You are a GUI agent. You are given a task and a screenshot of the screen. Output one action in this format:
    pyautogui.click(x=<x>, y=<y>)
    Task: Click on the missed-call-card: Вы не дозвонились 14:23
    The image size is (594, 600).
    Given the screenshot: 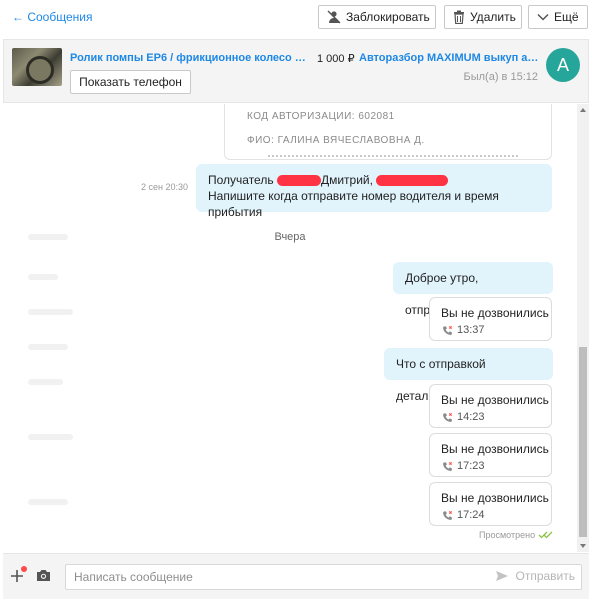 What is the action you would take?
    pyautogui.click(x=490, y=406)
    